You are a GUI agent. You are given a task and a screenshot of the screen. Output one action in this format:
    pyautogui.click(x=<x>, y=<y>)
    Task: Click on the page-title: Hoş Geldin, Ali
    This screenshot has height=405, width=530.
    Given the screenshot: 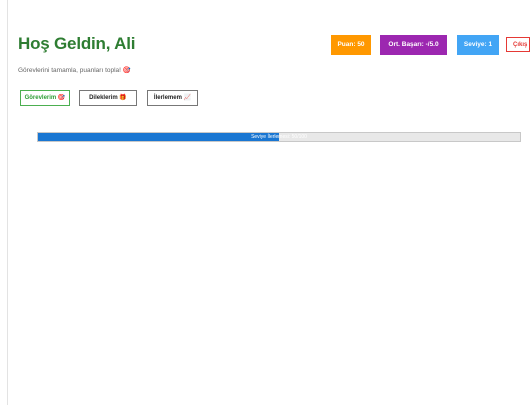 What is the action you would take?
    pyautogui.click(x=77, y=43)
    